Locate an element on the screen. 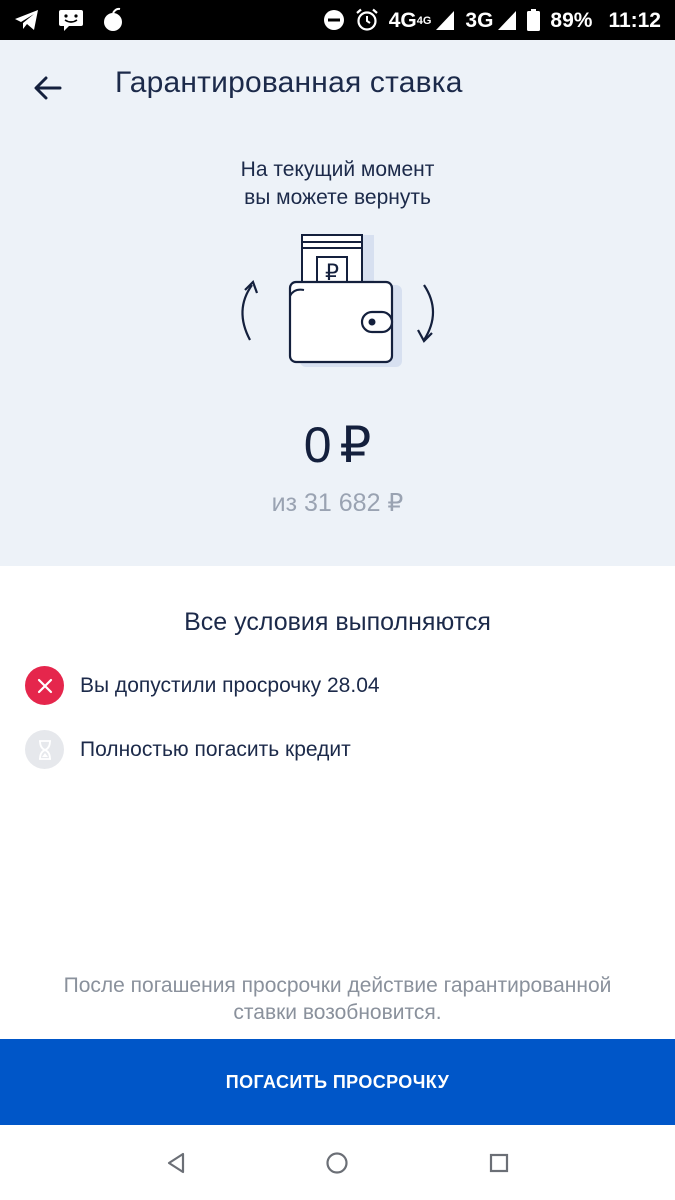  nav-home-button is located at coordinates (337, 1163).